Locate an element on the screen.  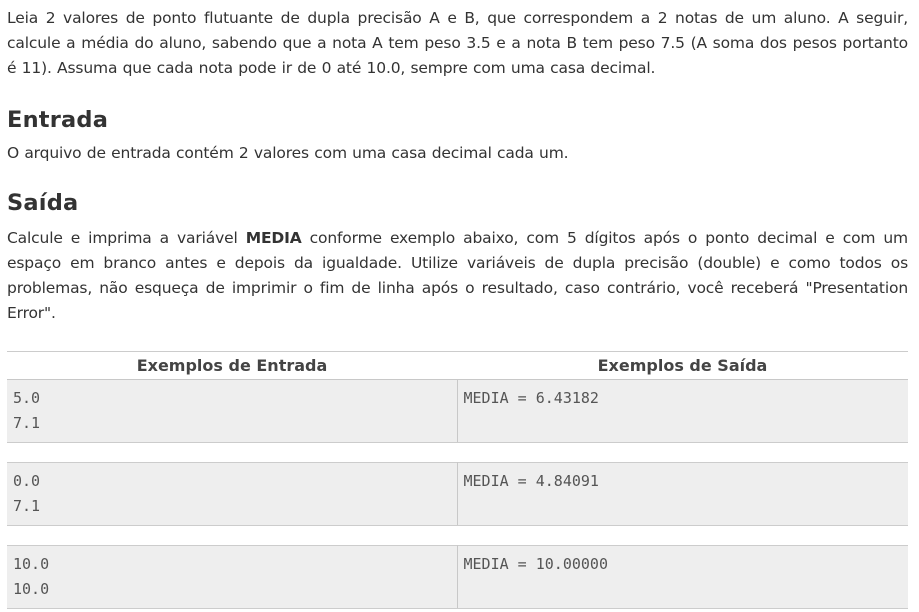
examples-header-row: Exemplos de Entrada Exemplos de Saída is located at coordinates (457, 365).